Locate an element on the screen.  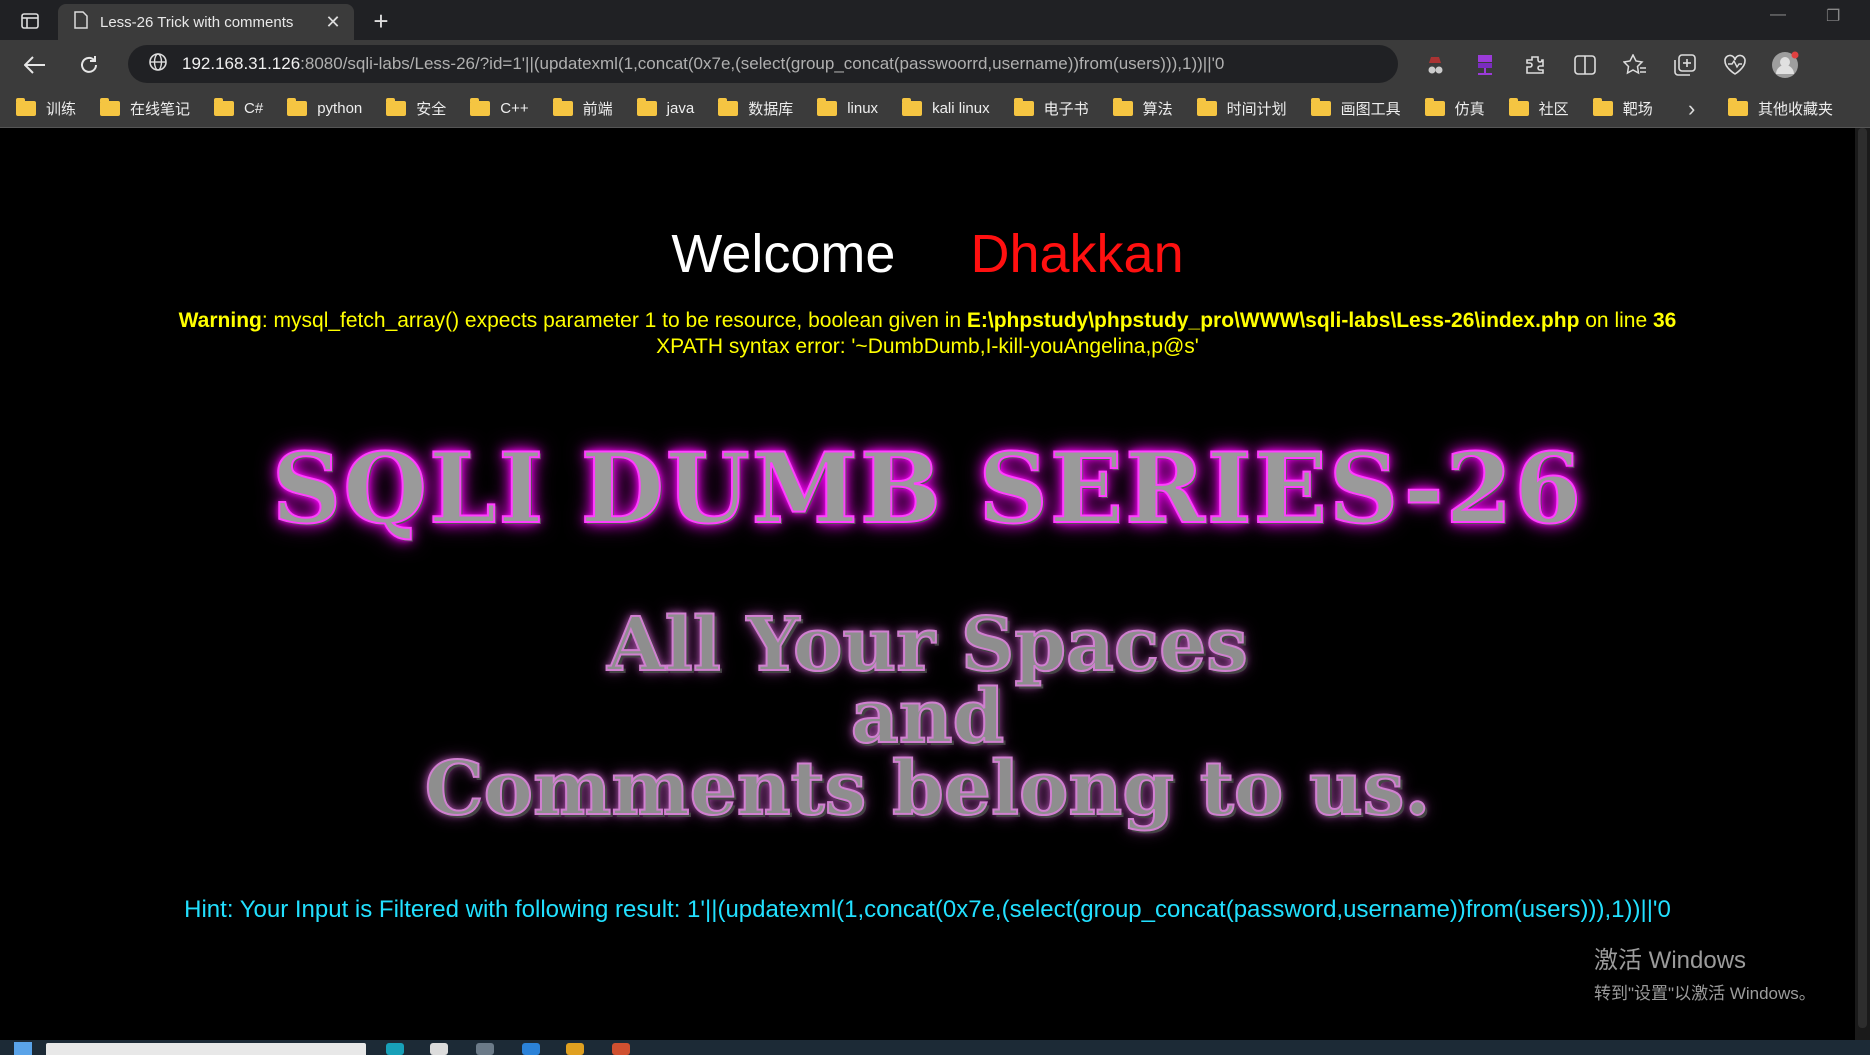
bookmark-folder: C++ is located at coordinates (499, 107).